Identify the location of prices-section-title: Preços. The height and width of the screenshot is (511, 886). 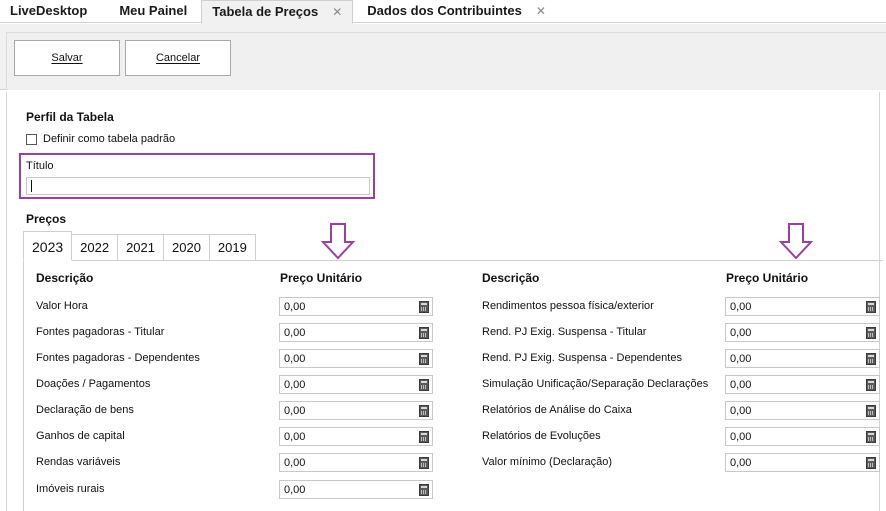
(46, 219).